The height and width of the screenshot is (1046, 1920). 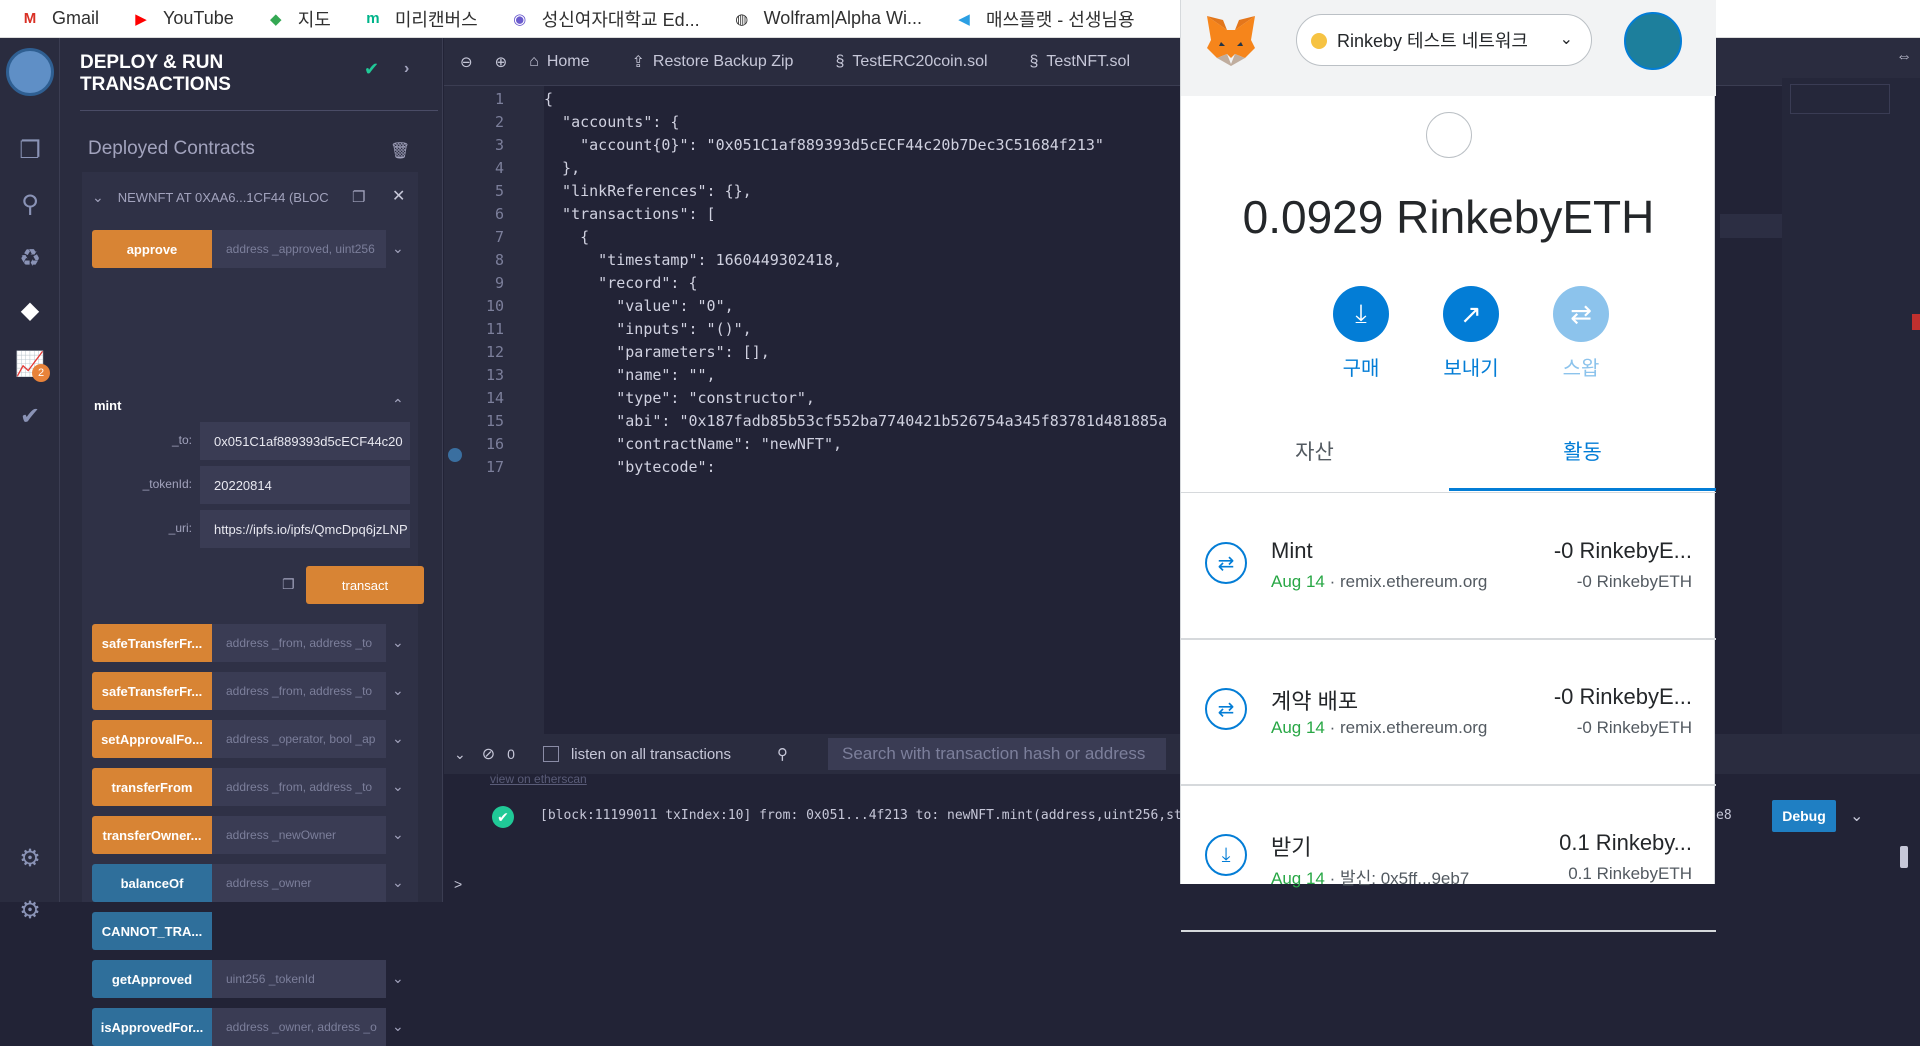 What do you see at coordinates (1444, 40) in the screenshot?
I see `network-selector: Rinkeby 테스트 네트워크 ⌄` at bounding box center [1444, 40].